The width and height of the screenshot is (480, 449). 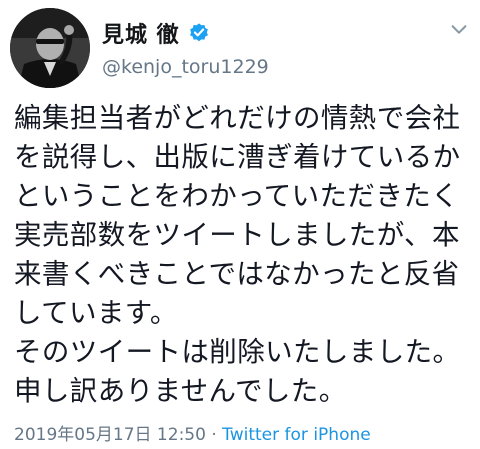 I want to click on source-link: Twitter for iPhone, so click(x=296, y=435).